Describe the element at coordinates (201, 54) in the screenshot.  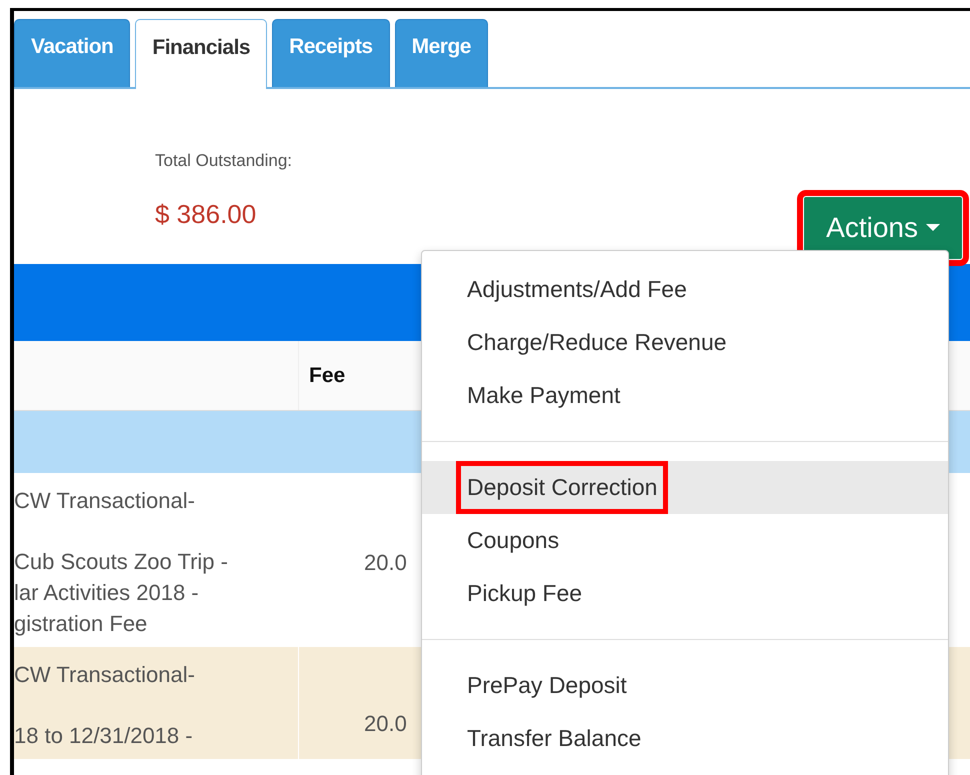
I see `tab: Financials` at that location.